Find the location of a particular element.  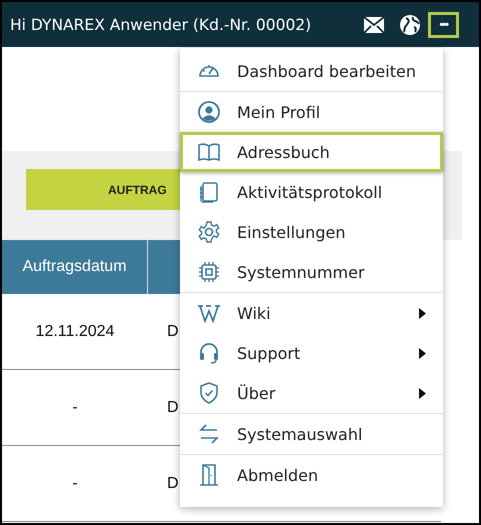

menu-item: Wiki is located at coordinates (311, 313).